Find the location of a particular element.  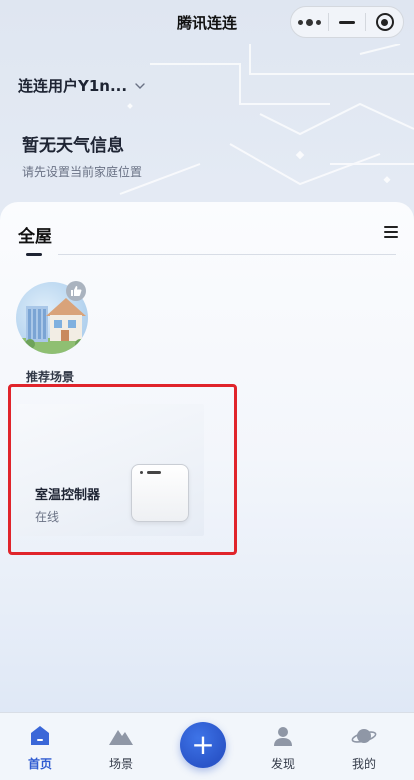

bottom-nav: 首页 场景 + 发现 我的 is located at coordinates (207, 746).